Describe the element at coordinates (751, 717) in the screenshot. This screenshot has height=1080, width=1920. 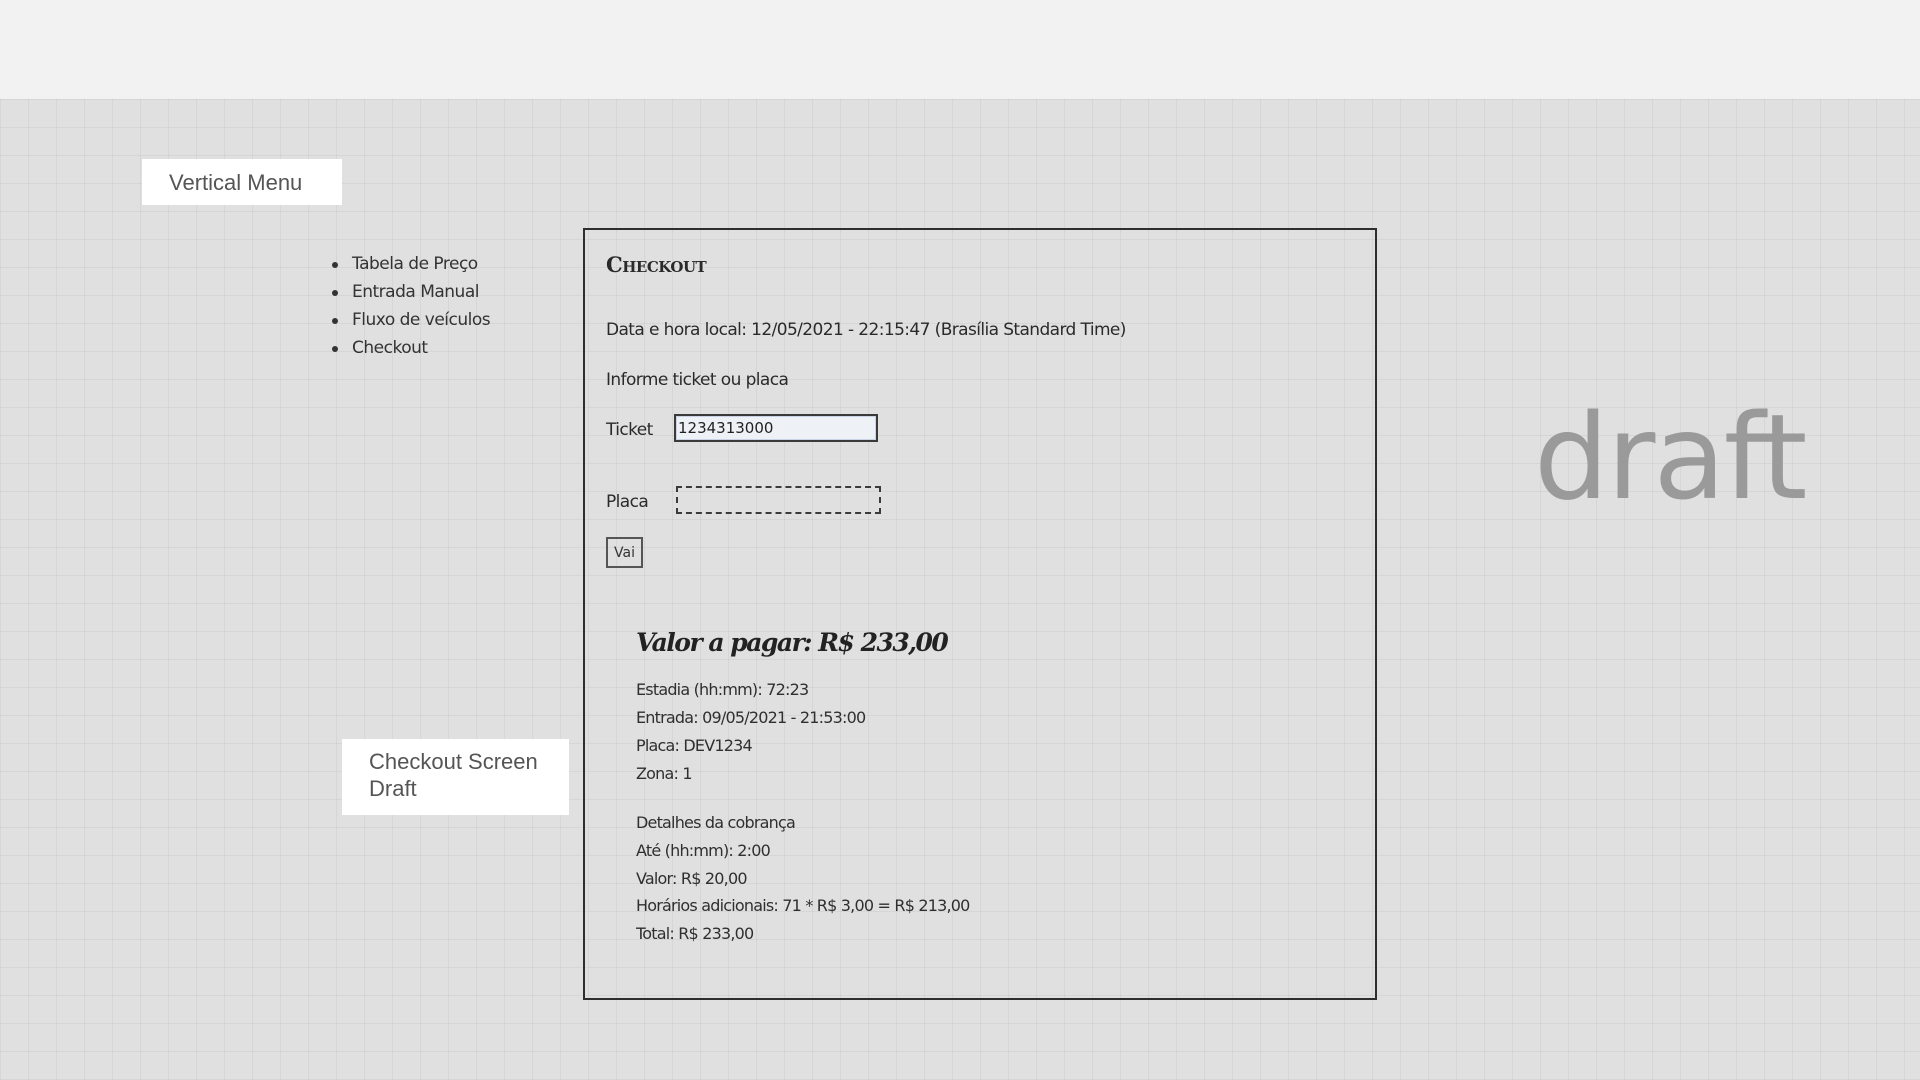
I see `entry-datetime: Entrada: 09/05/2021 - 21:53:00` at that location.